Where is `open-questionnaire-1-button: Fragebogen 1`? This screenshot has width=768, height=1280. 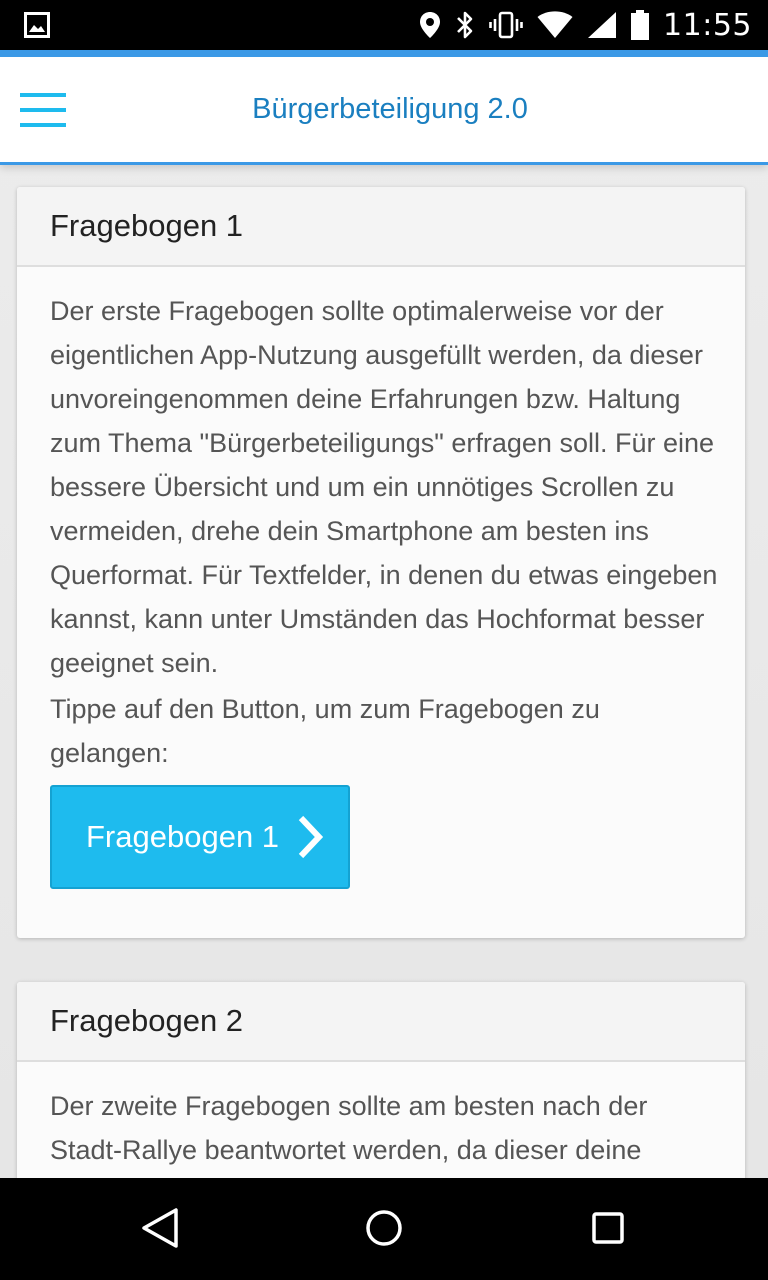
open-questionnaire-1-button: Fragebogen 1 is located at coordinates (200, 837).